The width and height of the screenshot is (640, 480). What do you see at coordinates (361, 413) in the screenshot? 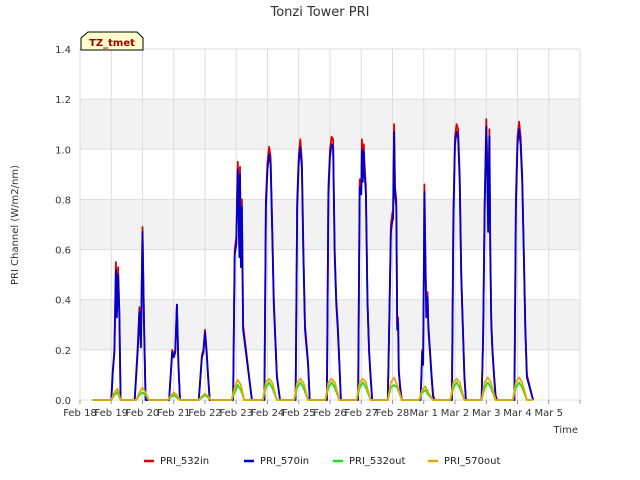
I see `x-tick-label: Feb 27` at bounding box center [361, 413].